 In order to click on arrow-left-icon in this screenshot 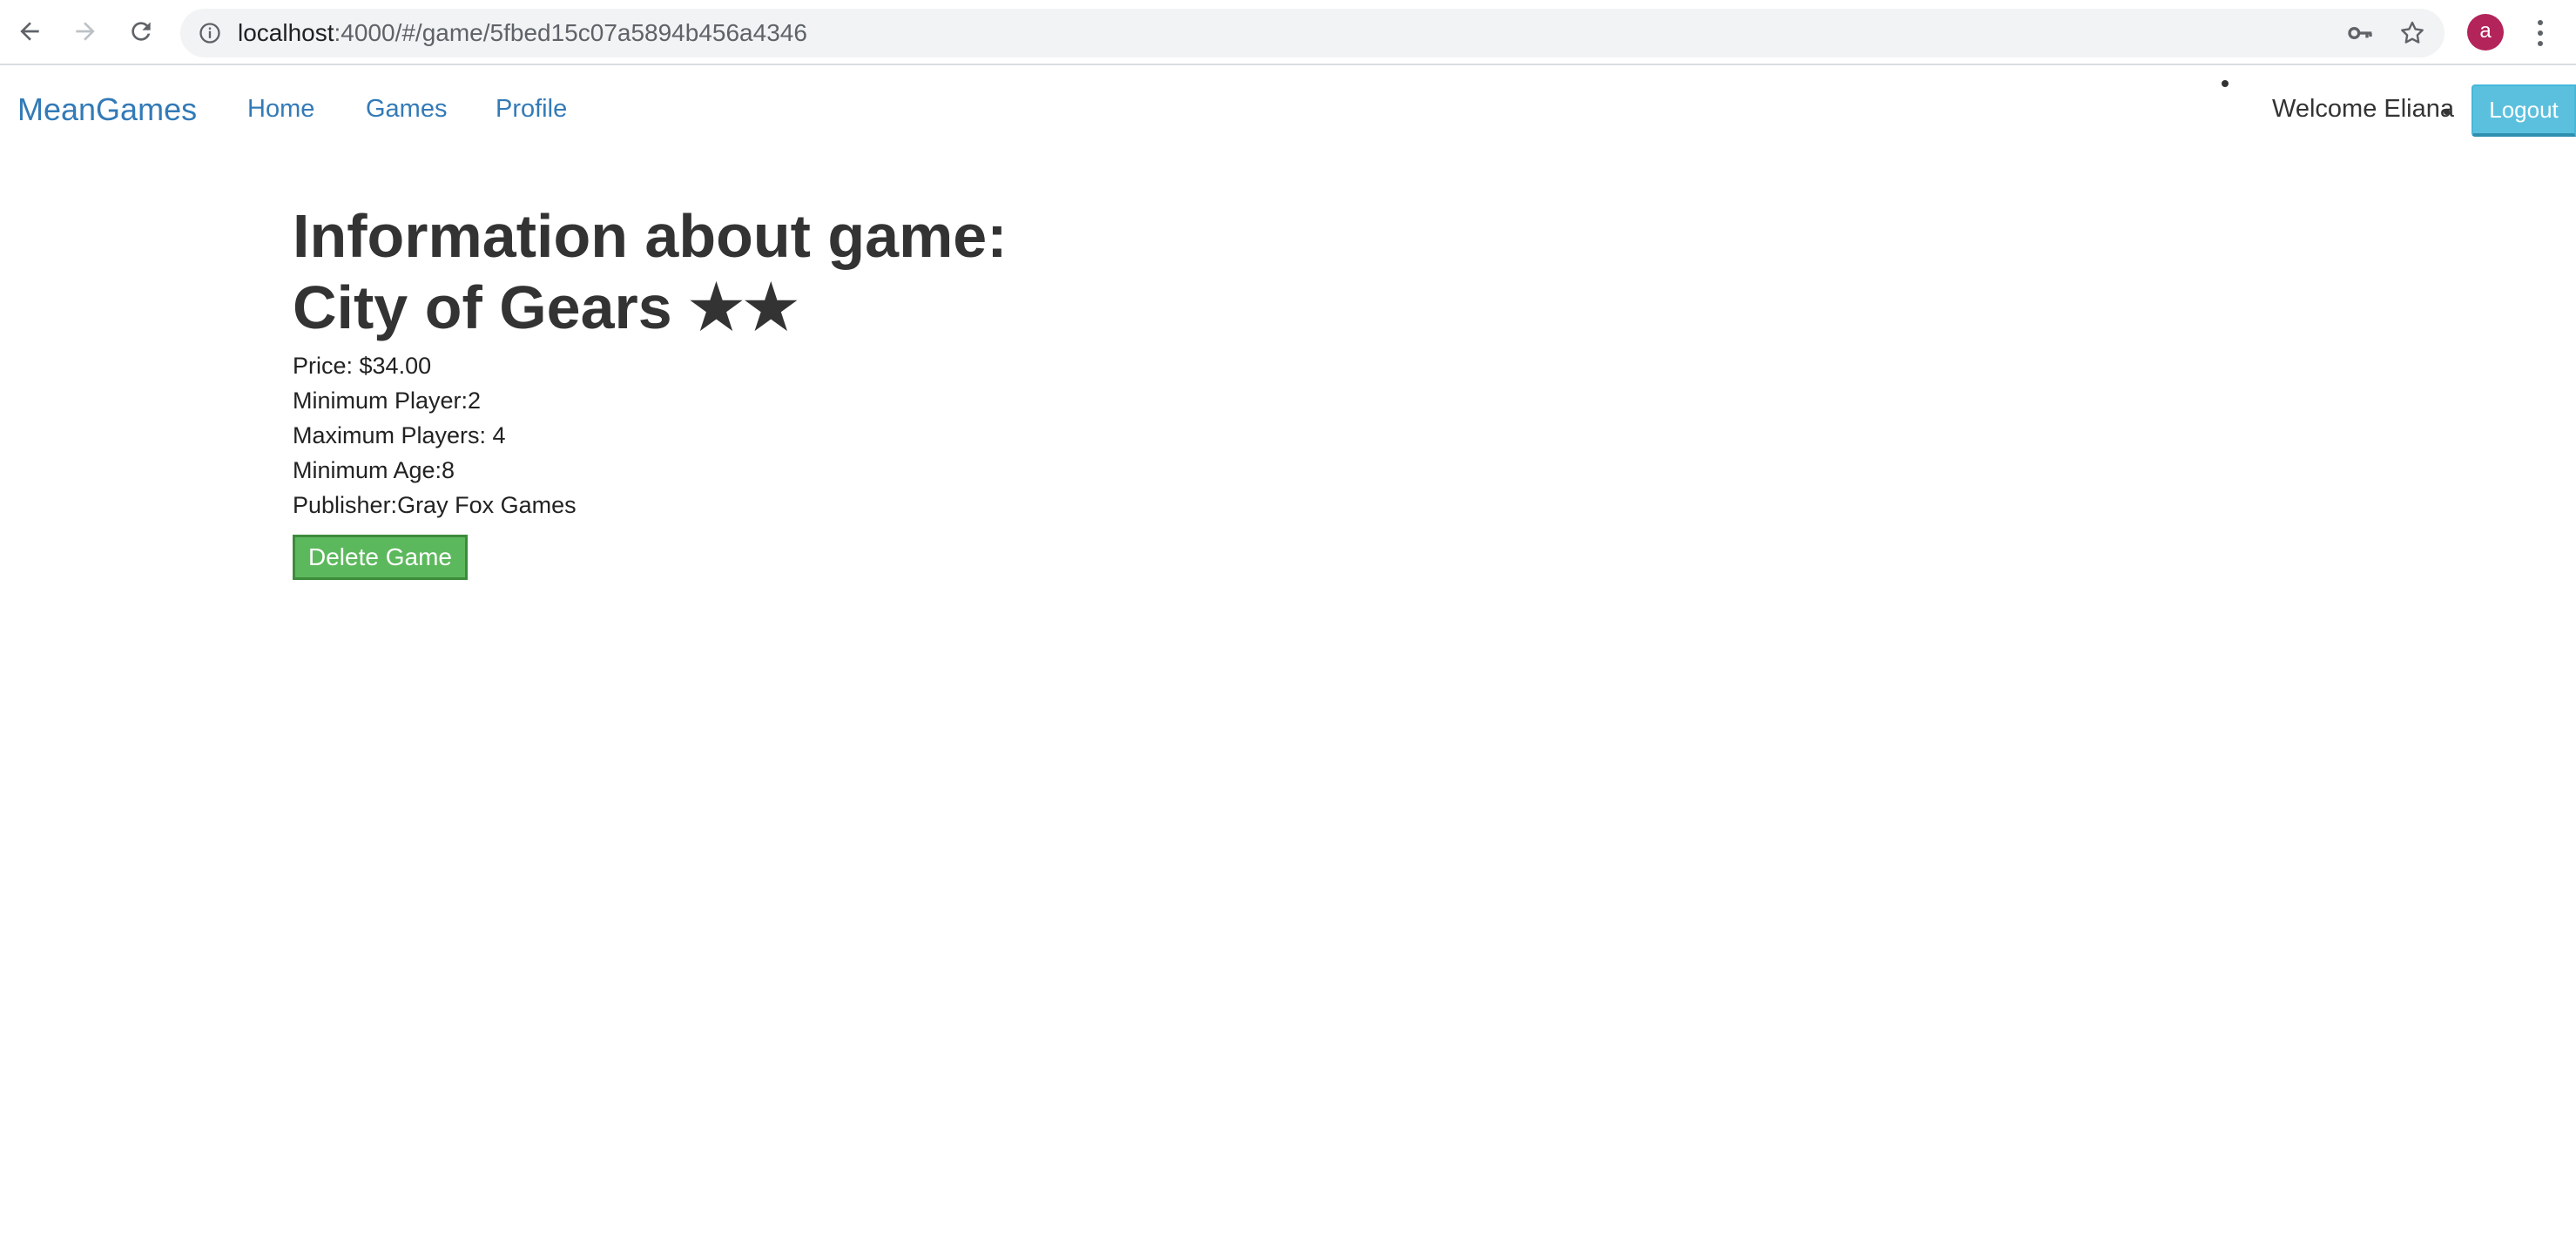, I will do `click(30, 31)`.